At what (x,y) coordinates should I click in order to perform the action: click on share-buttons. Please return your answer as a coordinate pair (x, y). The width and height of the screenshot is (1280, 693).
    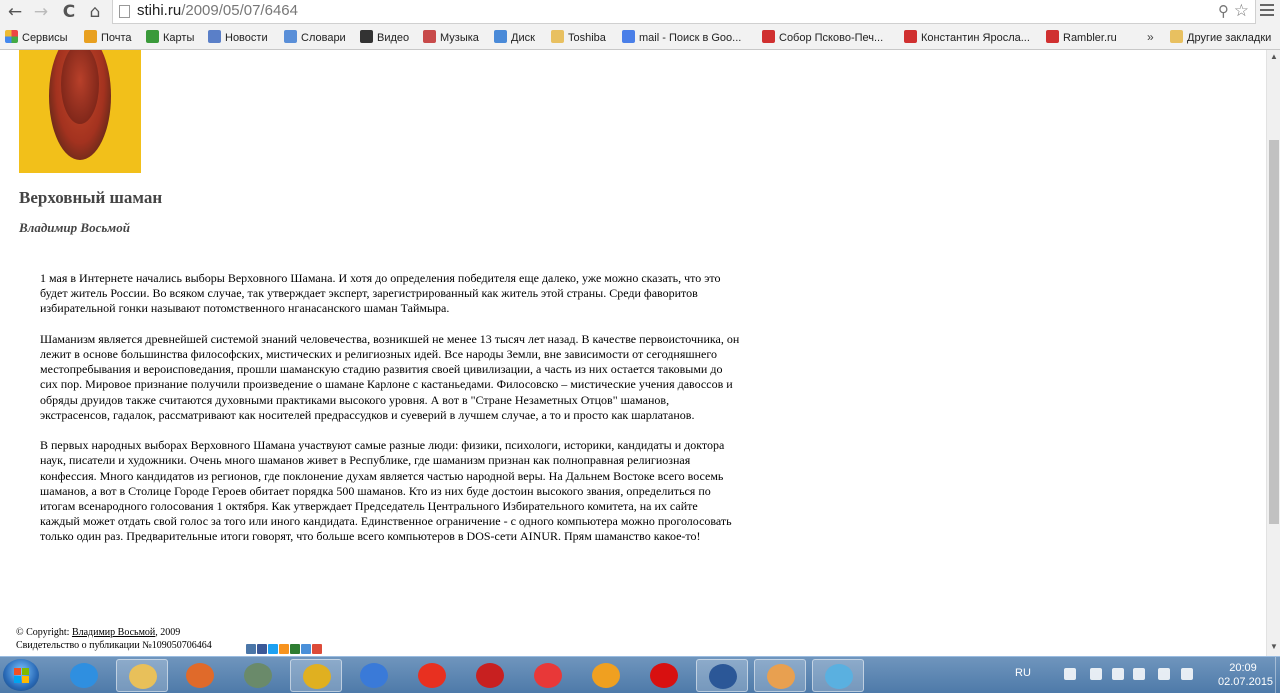
    Looking at the image, I should click on (284, 647).